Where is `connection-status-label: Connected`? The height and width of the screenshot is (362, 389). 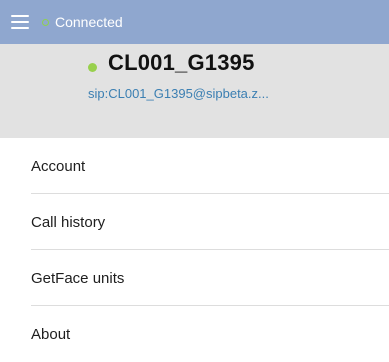
connection-status-label: Connected is located at coordinates (89, 22).